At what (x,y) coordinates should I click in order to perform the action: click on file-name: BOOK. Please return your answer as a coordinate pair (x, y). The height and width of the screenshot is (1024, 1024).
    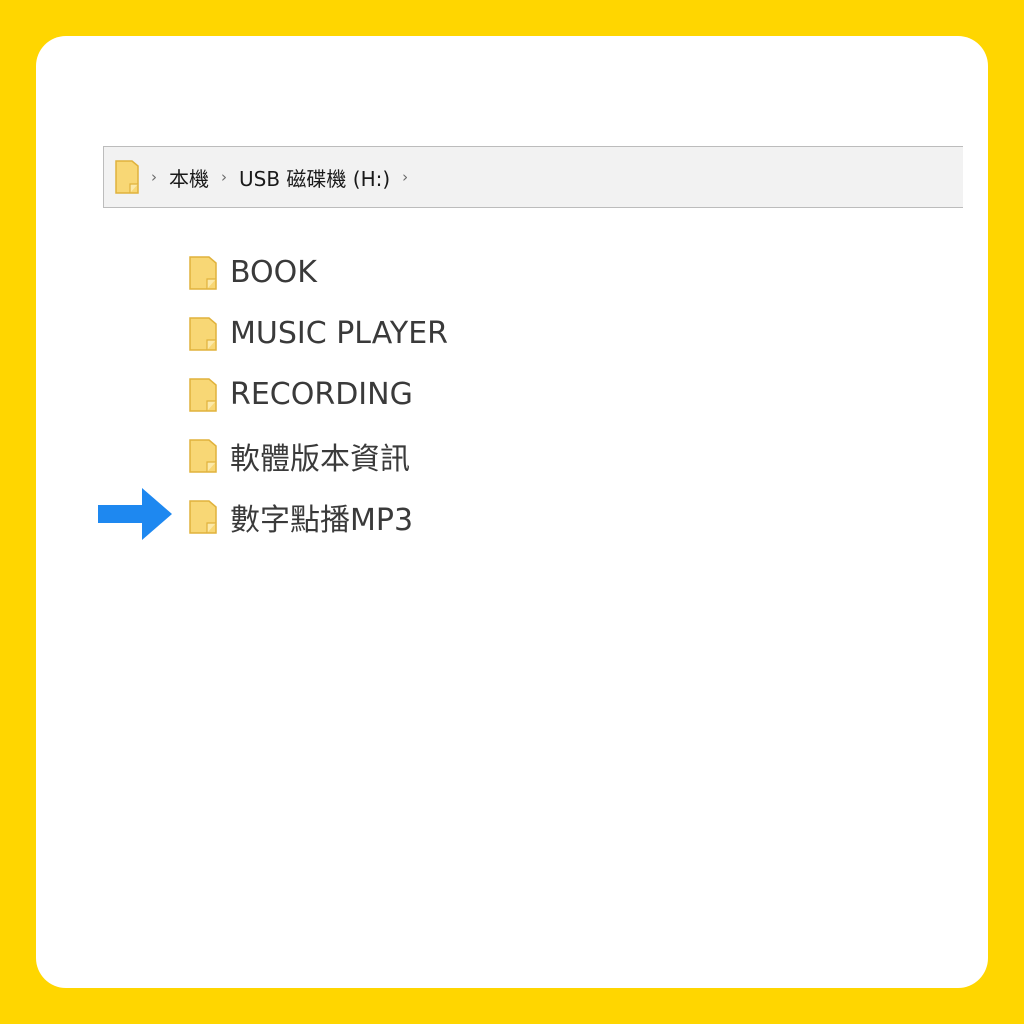
    Looking at the image, I should click on (273, 272).